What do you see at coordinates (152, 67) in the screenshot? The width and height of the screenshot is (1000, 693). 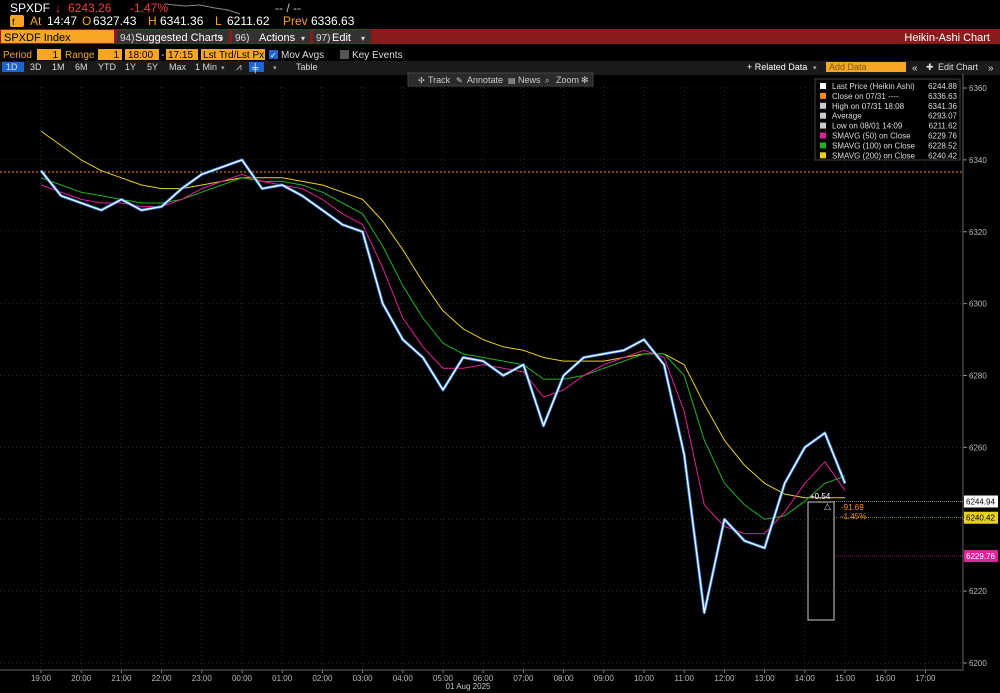 I see `period-5y: 5Y` at bounding box center [152, 67].